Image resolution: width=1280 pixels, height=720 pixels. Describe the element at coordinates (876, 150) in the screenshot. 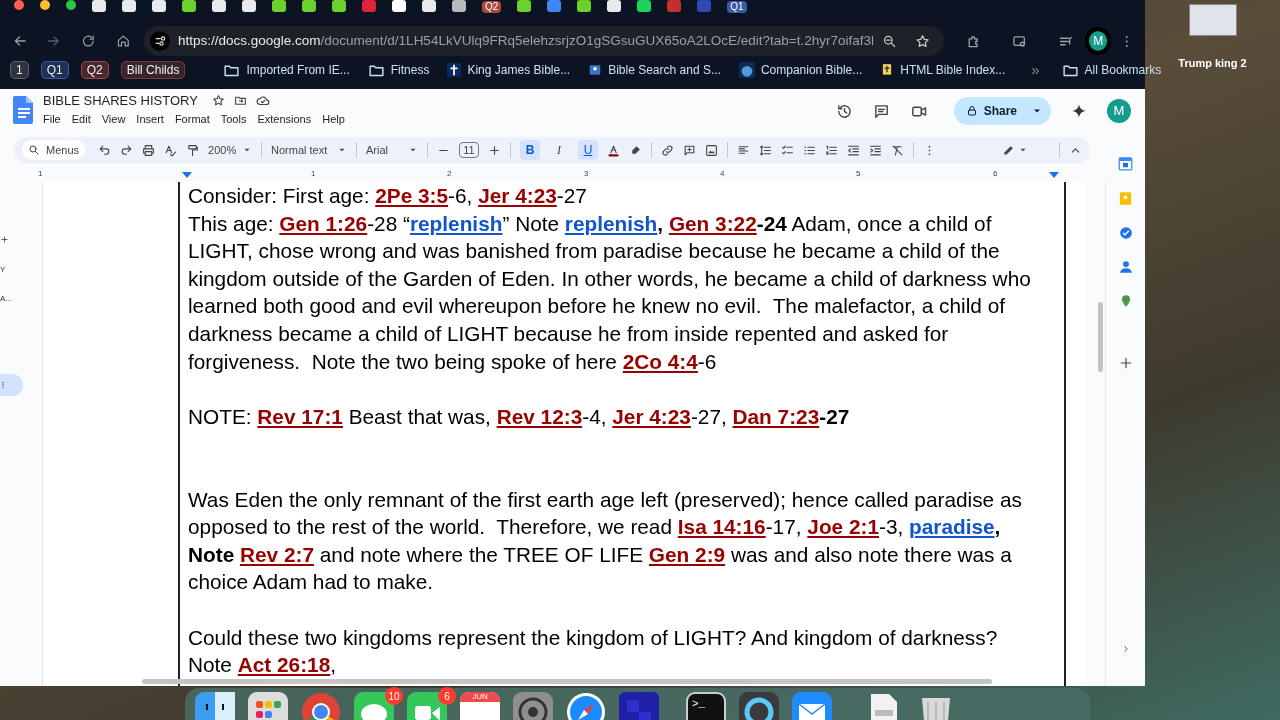

I see `increase-indent-icon` at that location.